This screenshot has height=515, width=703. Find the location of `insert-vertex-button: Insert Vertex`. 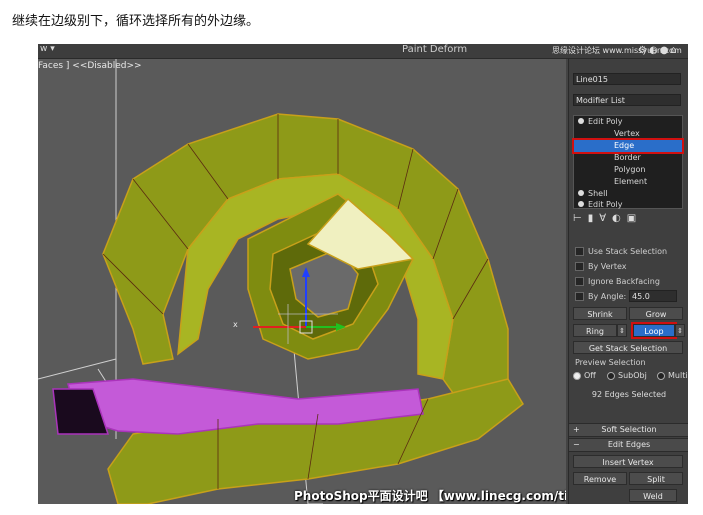

insert-vertex-button: Insert Vertex is located at coordinates (628, 461).